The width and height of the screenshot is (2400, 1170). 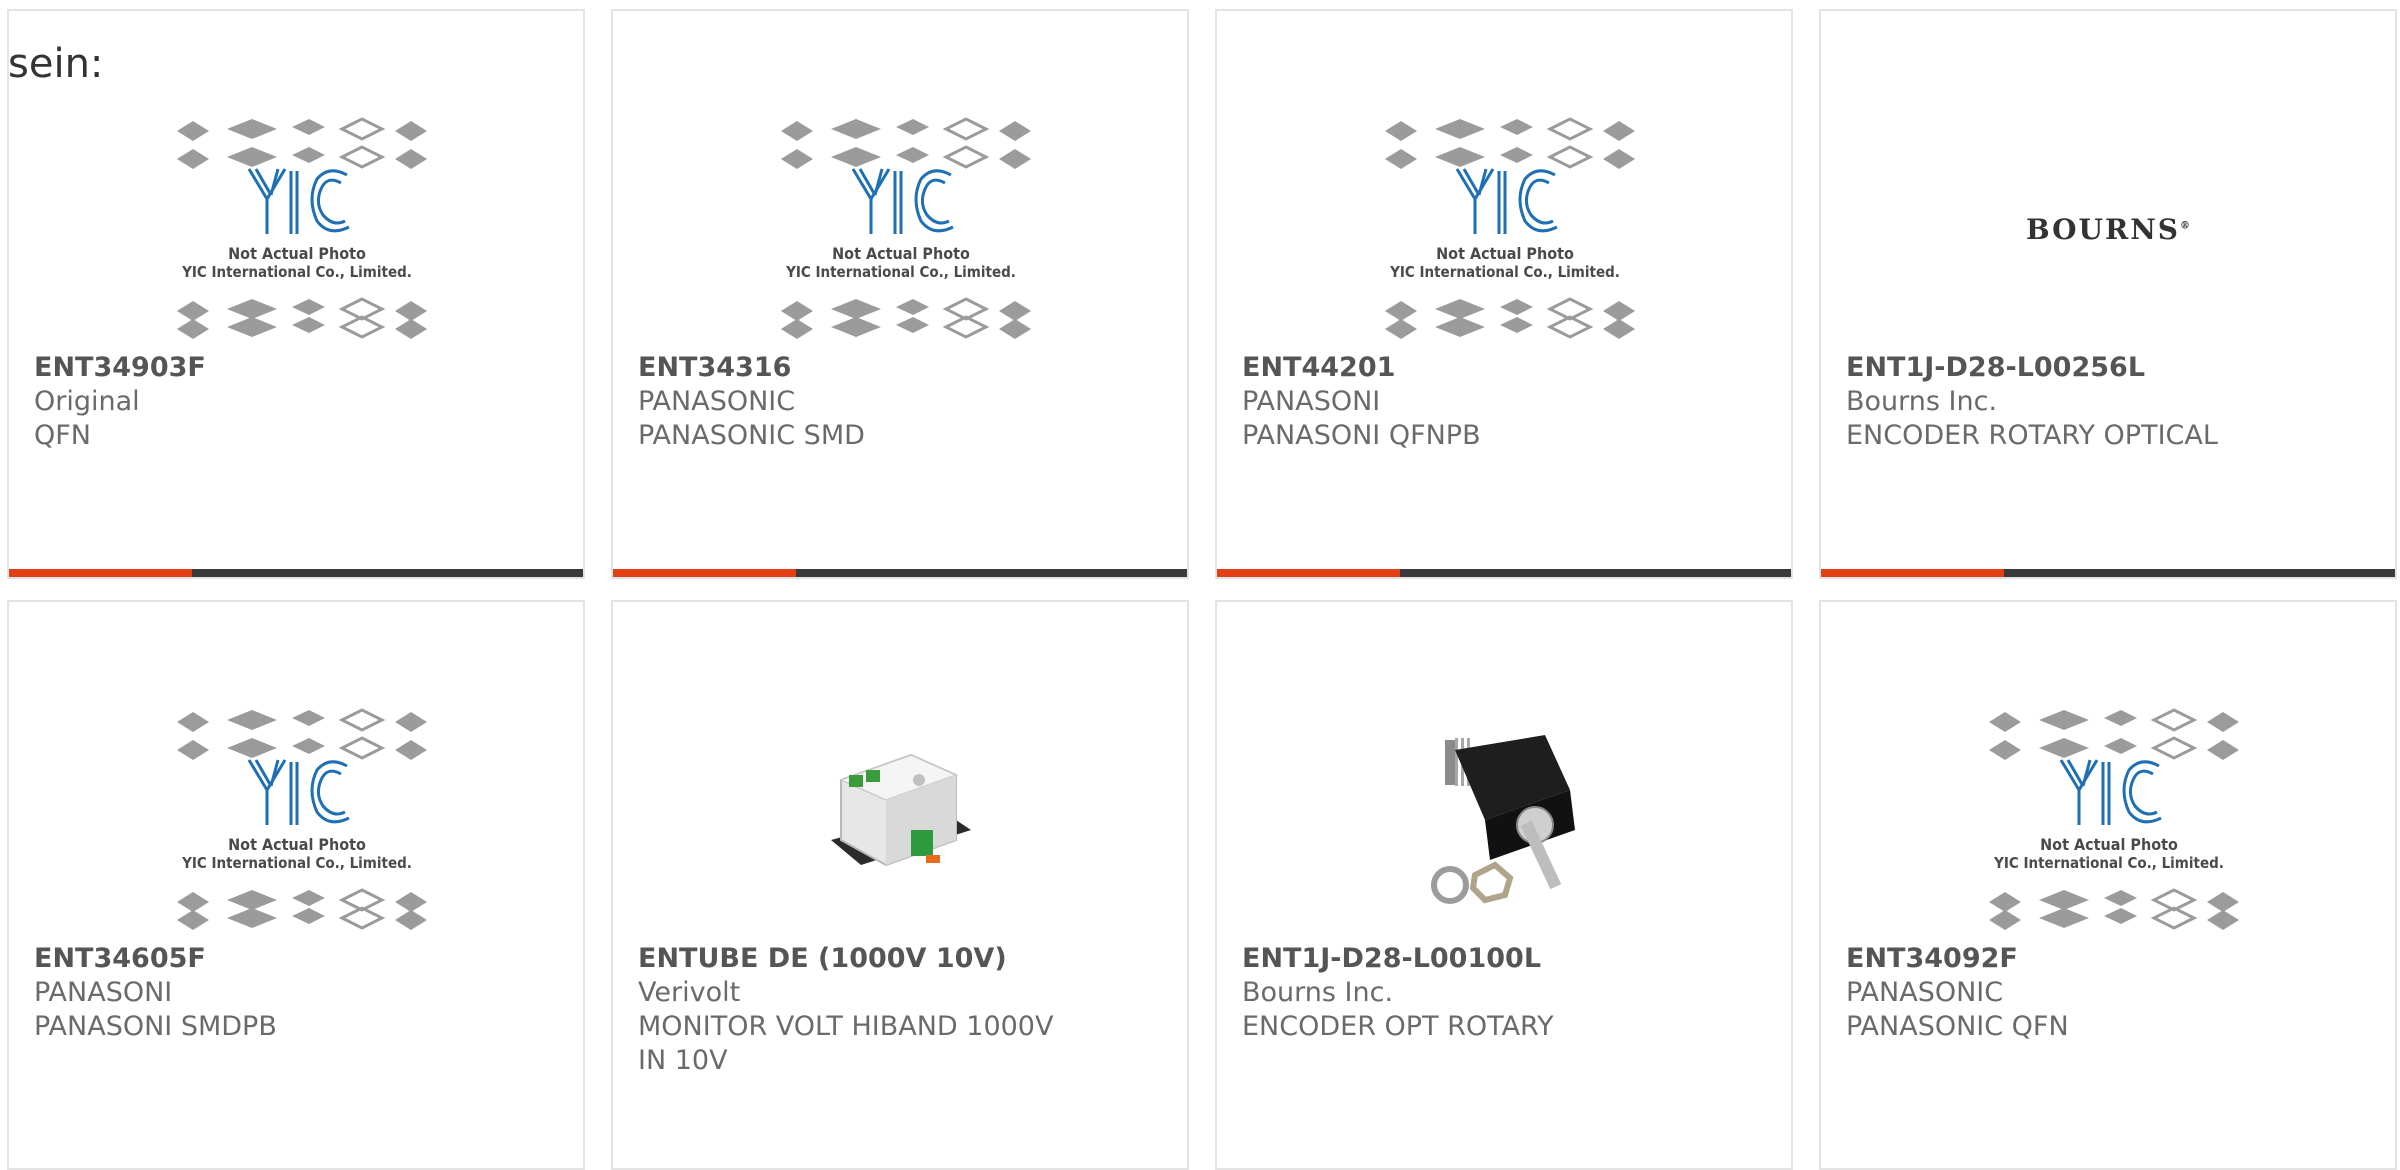 I want to click on part-number: ENT34903F, so click(x=303, y=368).